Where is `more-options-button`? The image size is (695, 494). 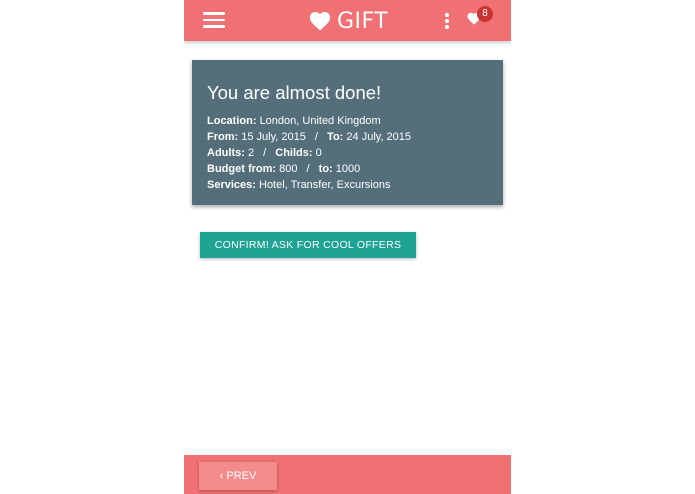 more-options-button is located at coordinates (447, 21).